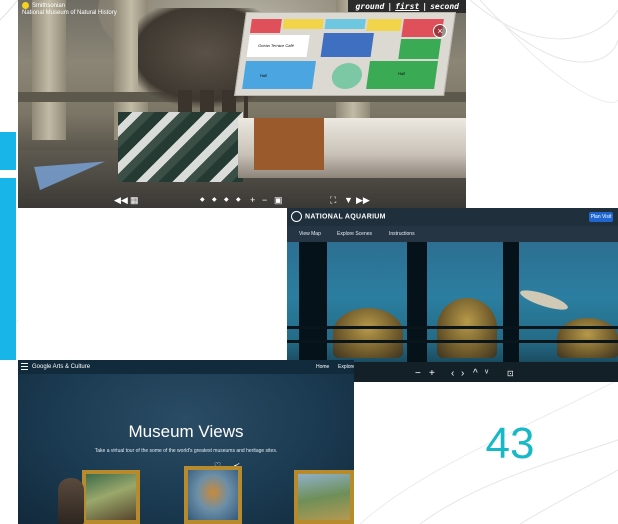 The height and width of the screenshot is (524, 618). Describe the element at coordinates (49, 6) in the screenshot. I see `tour-title-line1: Smithsonian` at that location.